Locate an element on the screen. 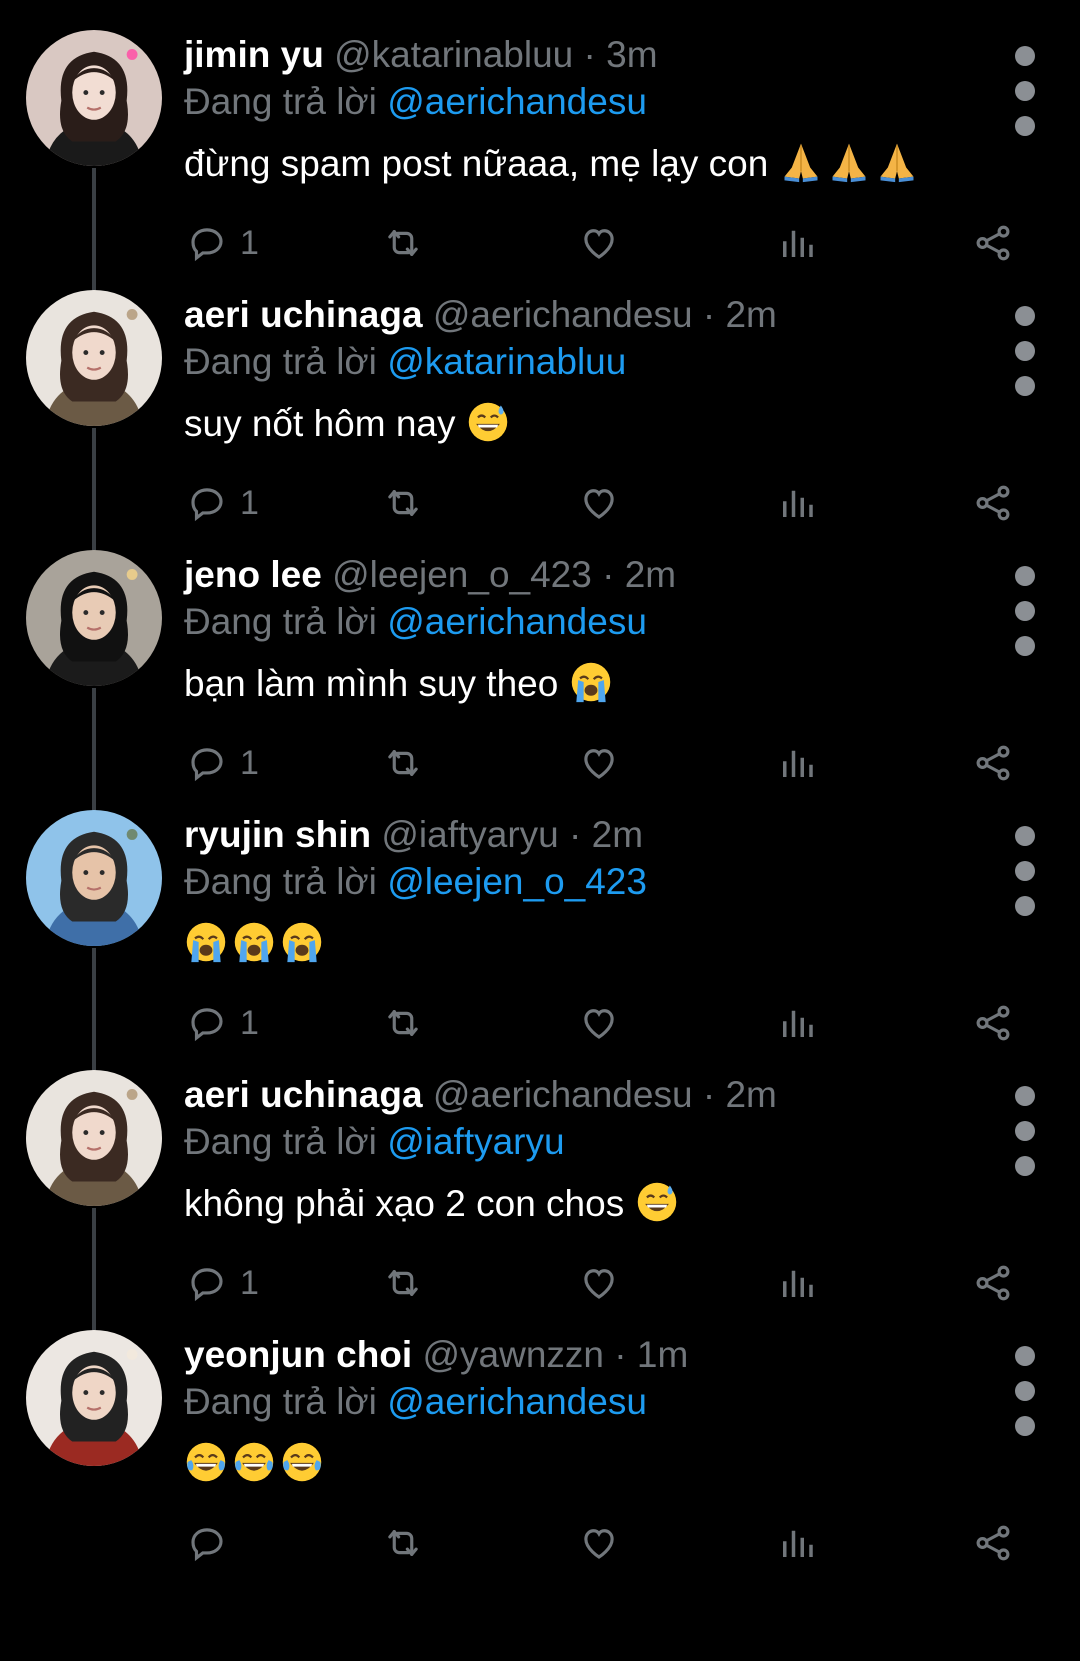 The image size is (1080, 1661). user-handle: @yawnzzn is located at coordinates (513, 1354).